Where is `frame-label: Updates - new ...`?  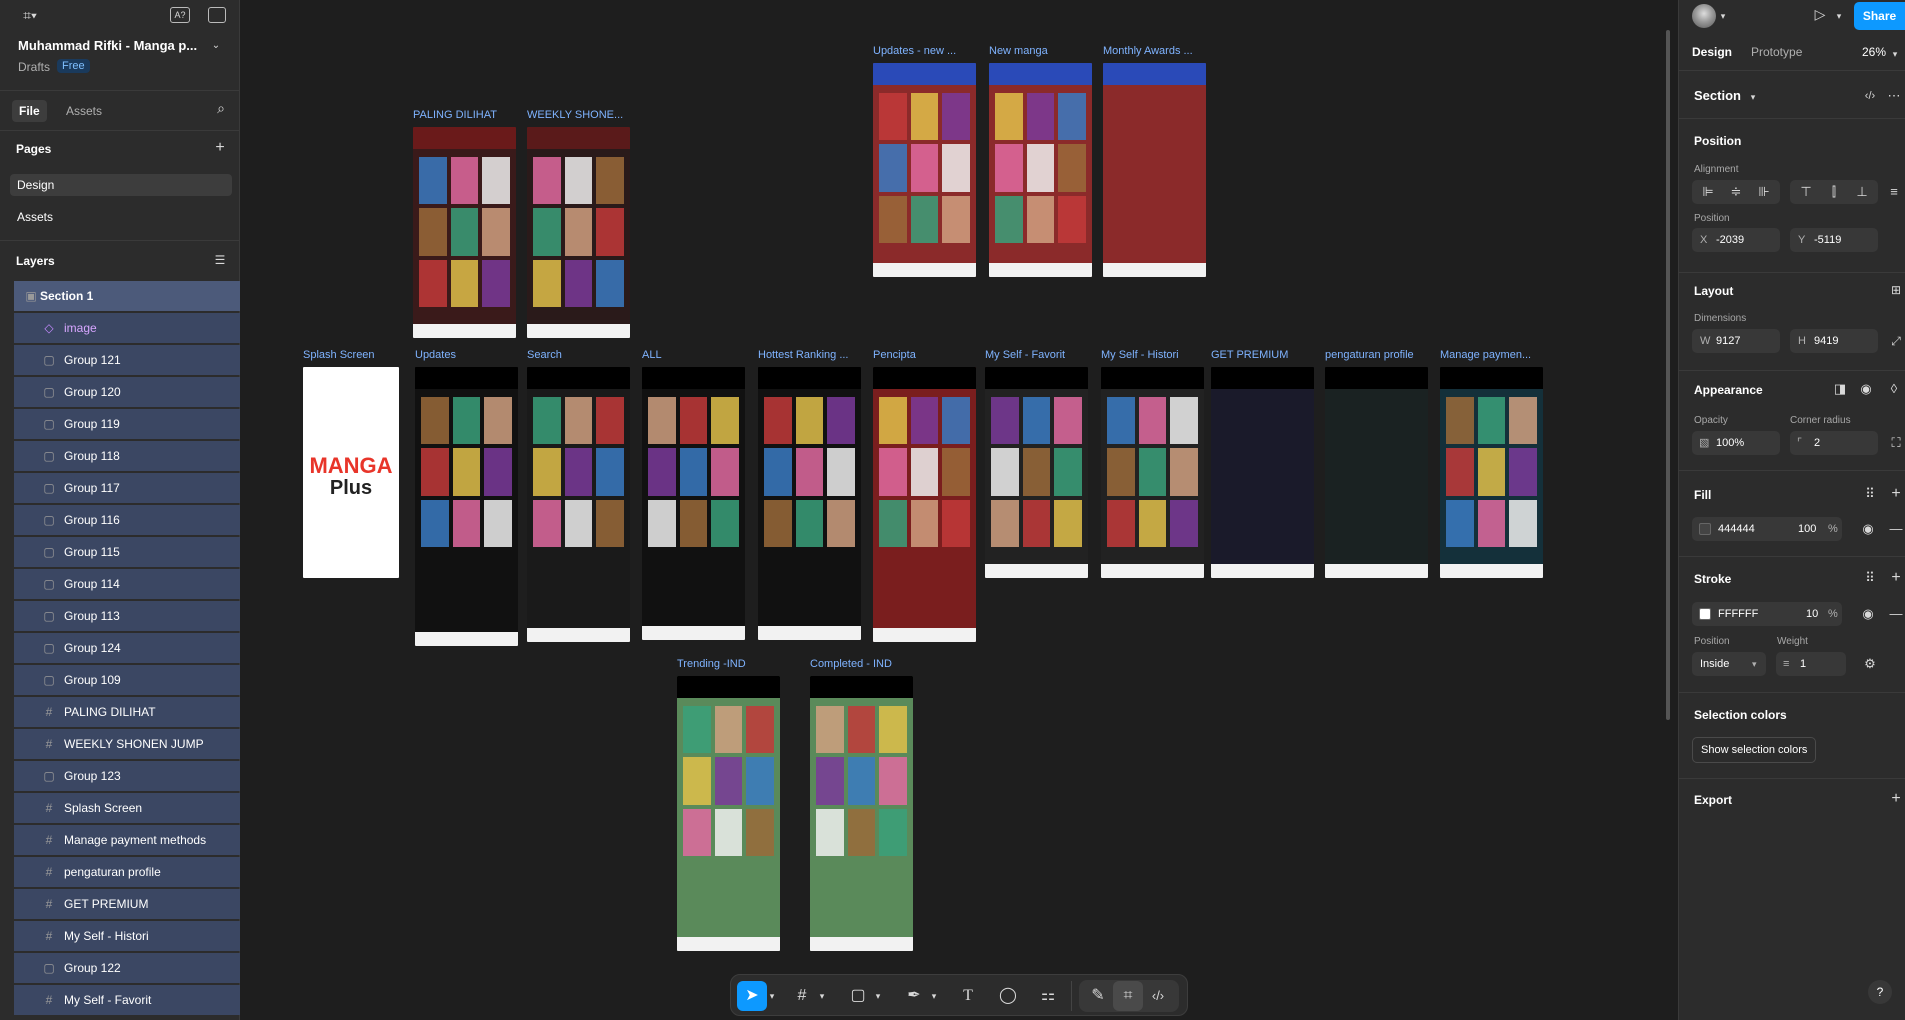 frame-label: Updates - new ... is located at coordinates (914, 51).